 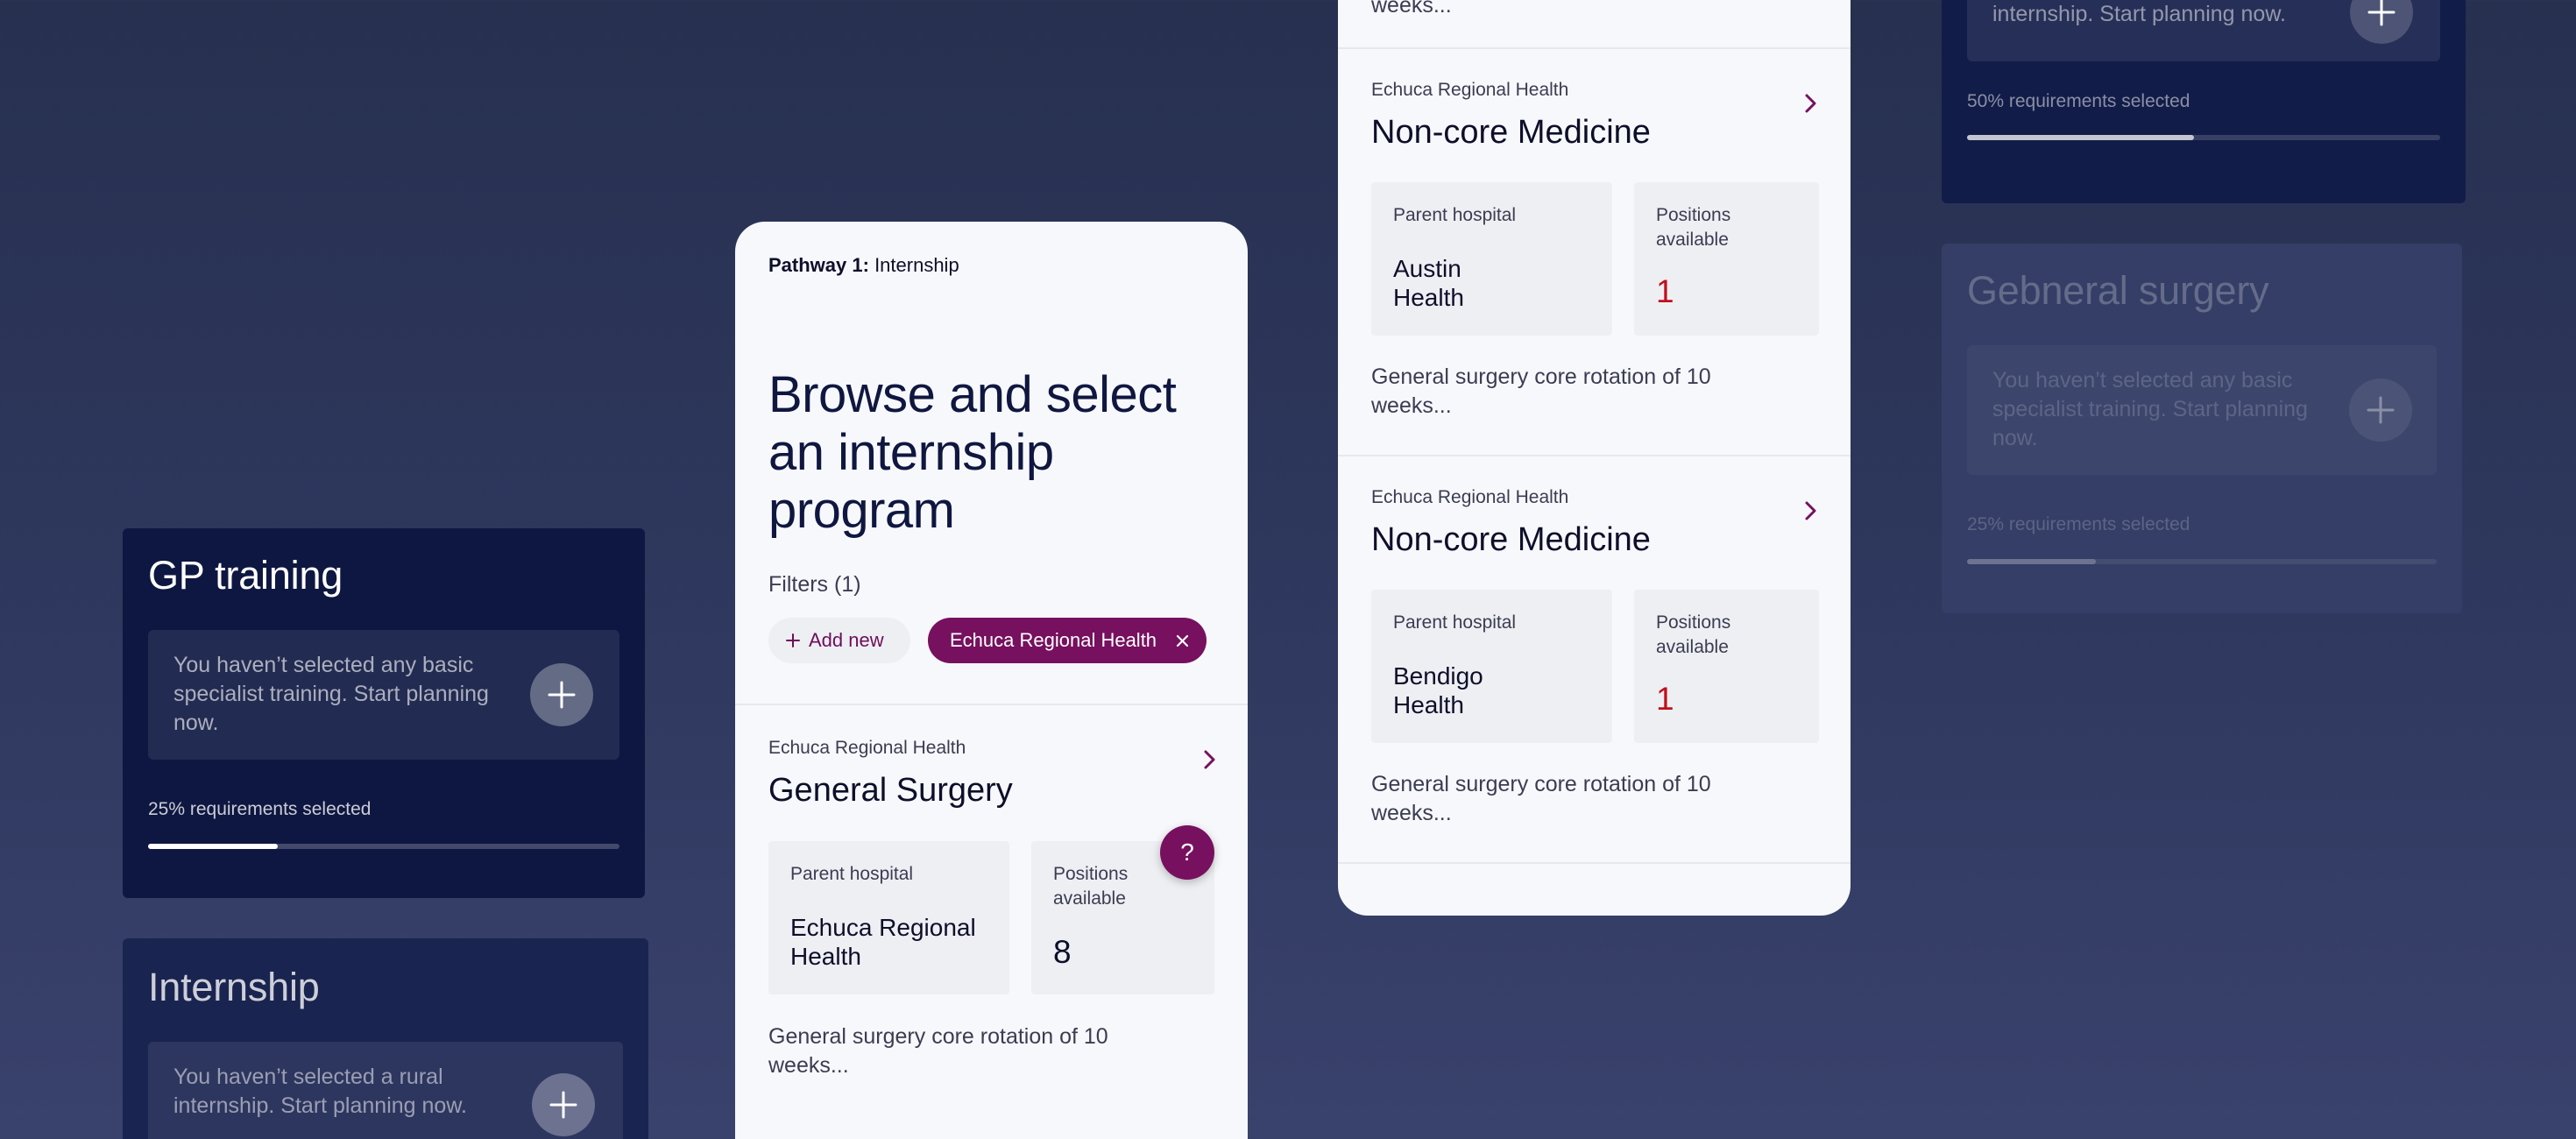 I want to click on add-rural-internship-button, so click(x=2381, y=22).